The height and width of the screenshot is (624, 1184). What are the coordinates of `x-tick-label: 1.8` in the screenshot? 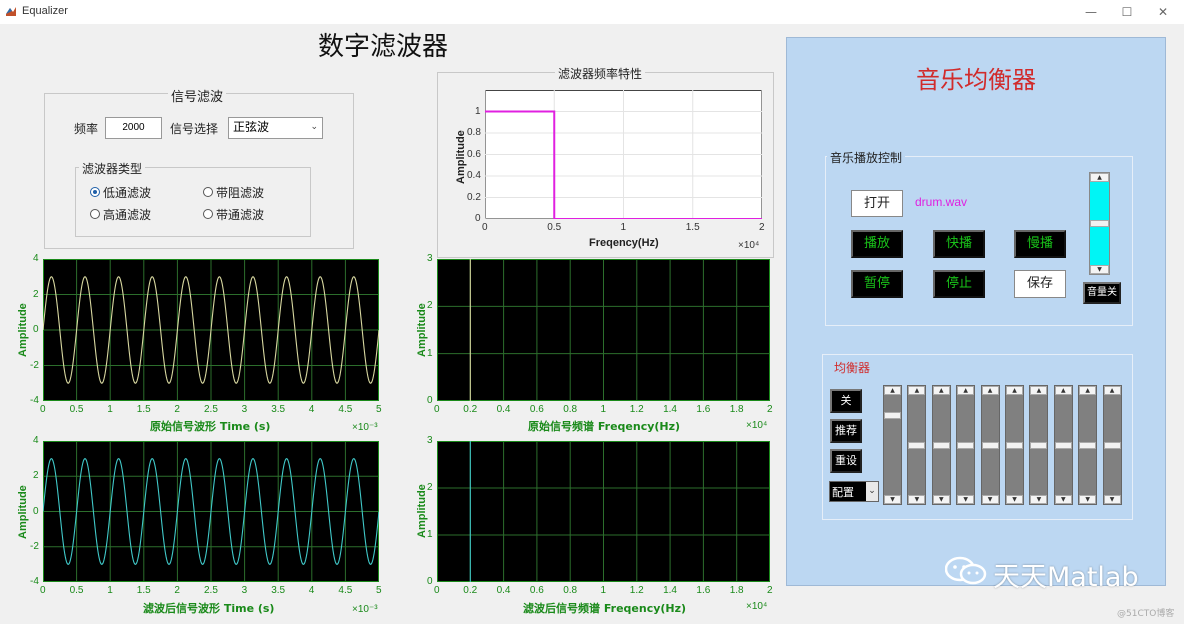 It's located at (736, 409).